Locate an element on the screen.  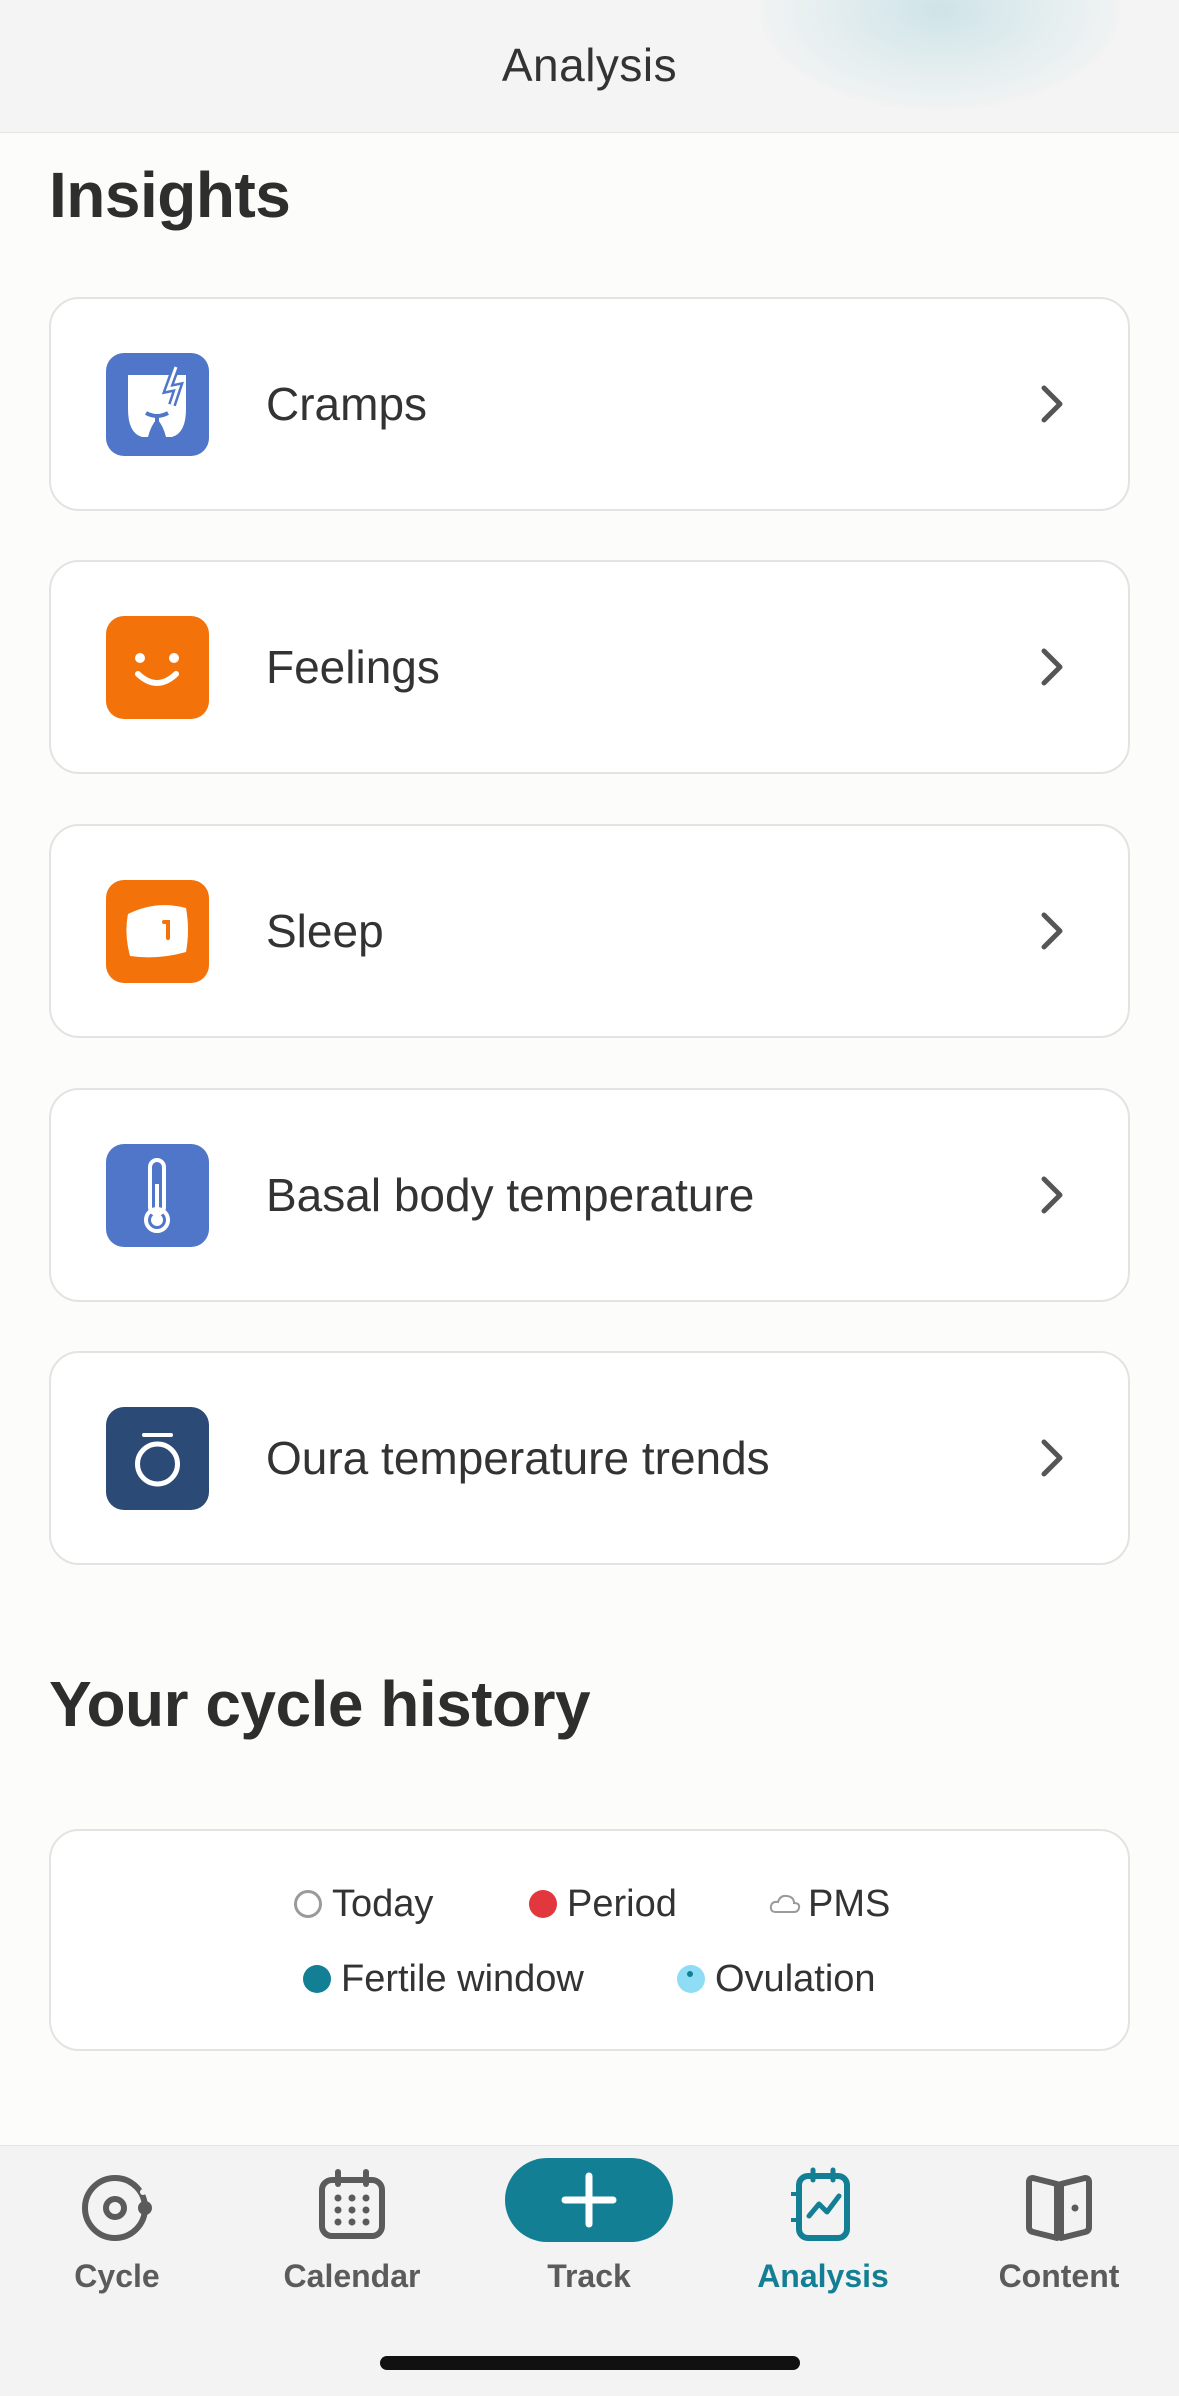
legend-fertile-window: Fertile window is located at coordinates (443, 1979).